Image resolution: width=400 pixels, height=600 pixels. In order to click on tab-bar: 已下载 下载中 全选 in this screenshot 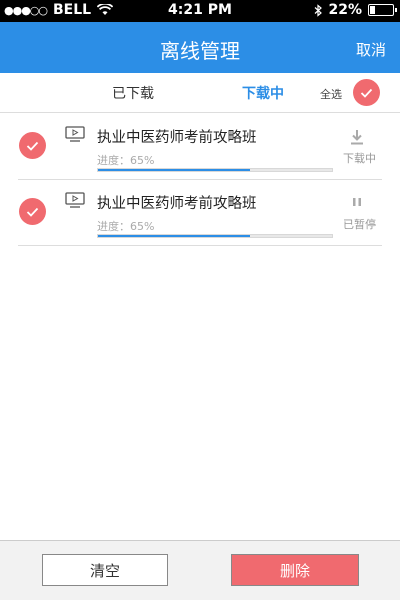, I will do `click(200, 93)`.